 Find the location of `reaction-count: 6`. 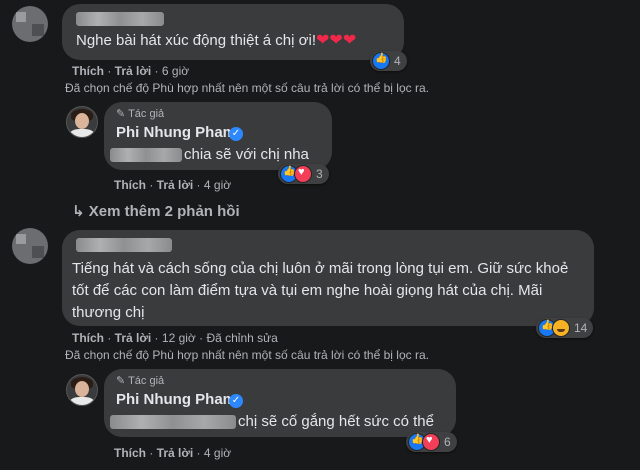

reaction-count: 6 is located at coordinates (447, 442).